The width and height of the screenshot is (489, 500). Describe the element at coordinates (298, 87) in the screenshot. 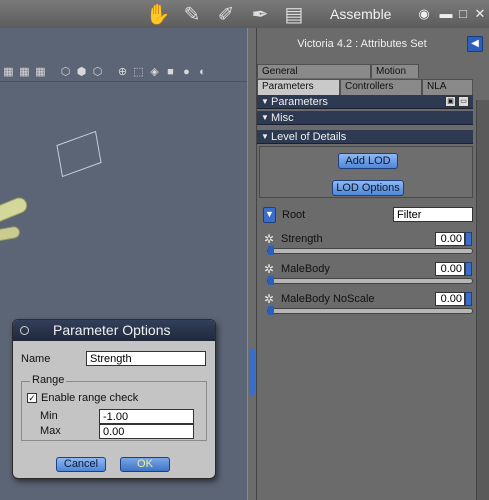

I see `tab-parameters: Parameters` at that location.